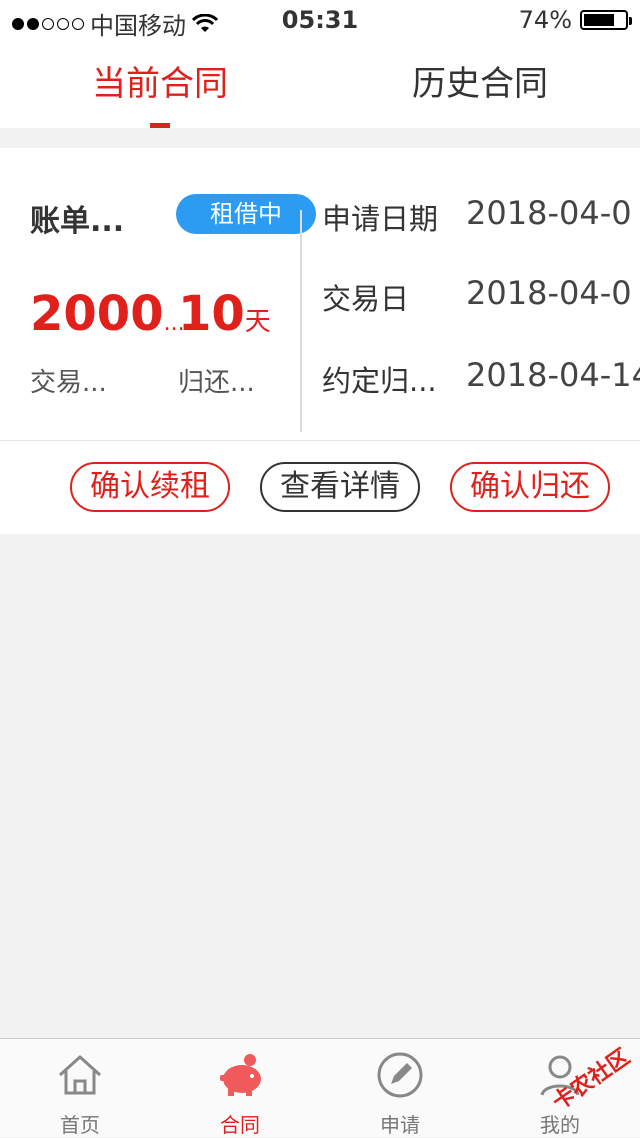  Describe the element at coordinates (246, 214) in the screenshot. I see `status-badge: 租借中` at that location.